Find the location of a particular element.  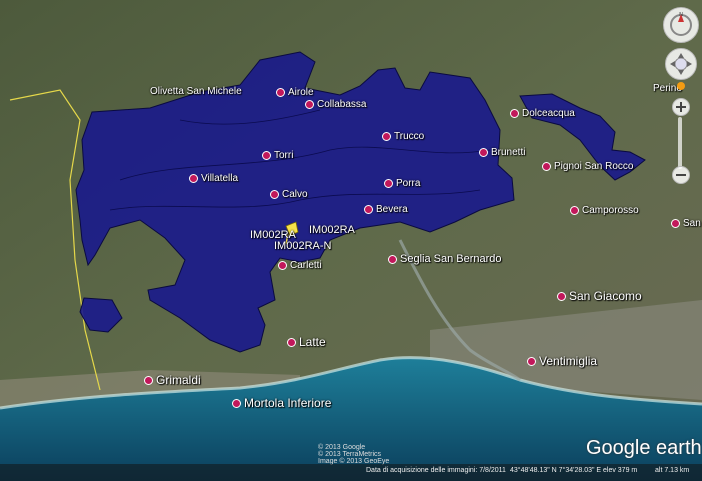

place-name: Latte is located at coordinates (312, 342).